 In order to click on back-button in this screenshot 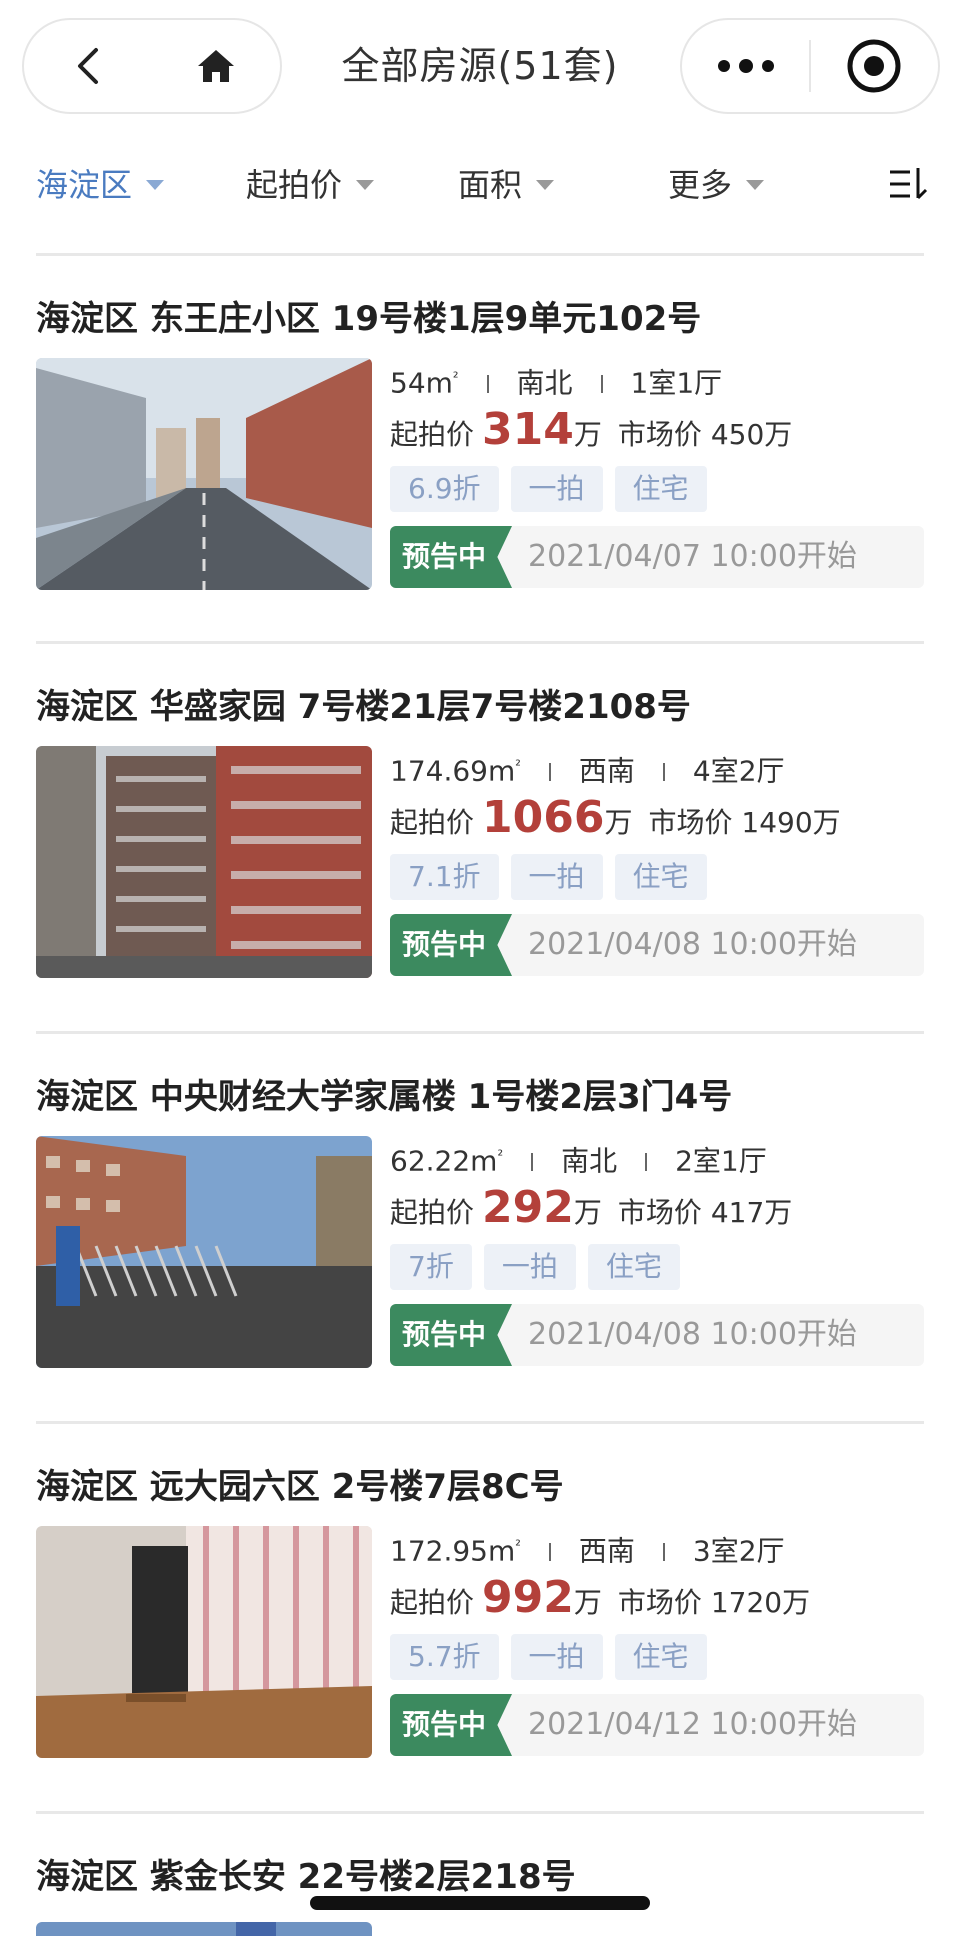, I will do `click(88, 66)`.